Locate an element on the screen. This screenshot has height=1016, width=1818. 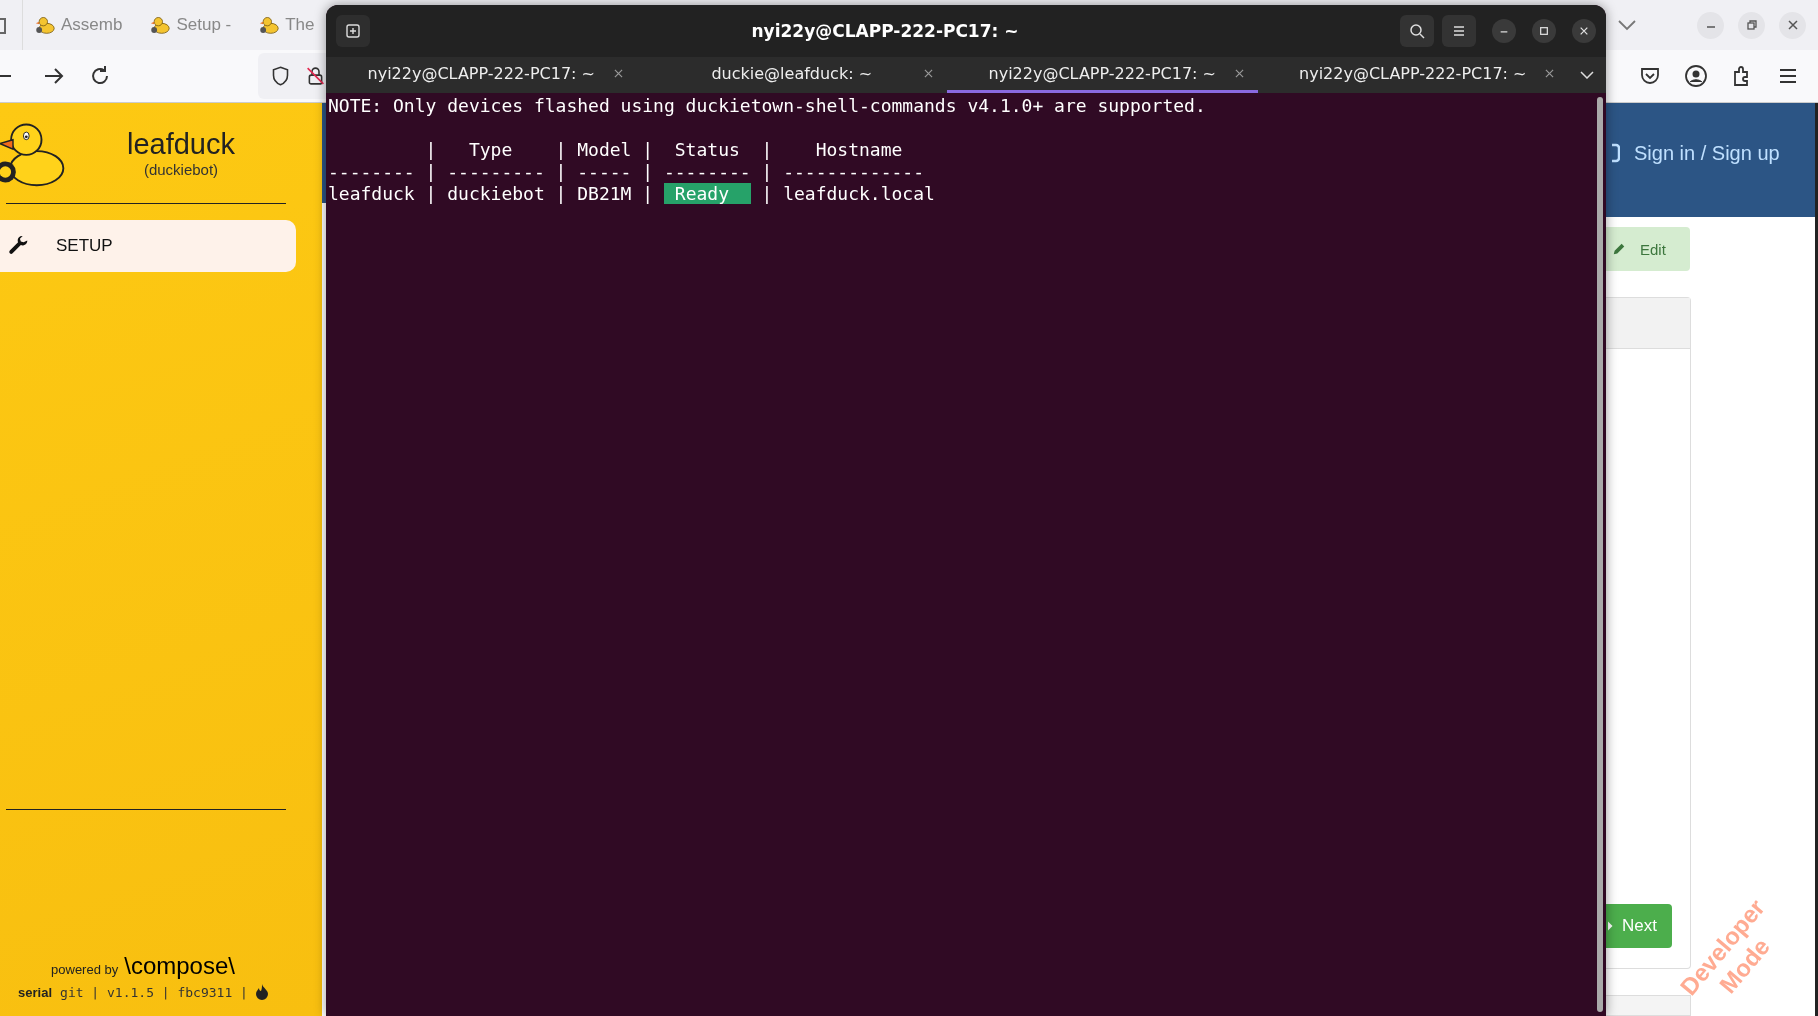
search-icon is located at coordinates (1417, 31).